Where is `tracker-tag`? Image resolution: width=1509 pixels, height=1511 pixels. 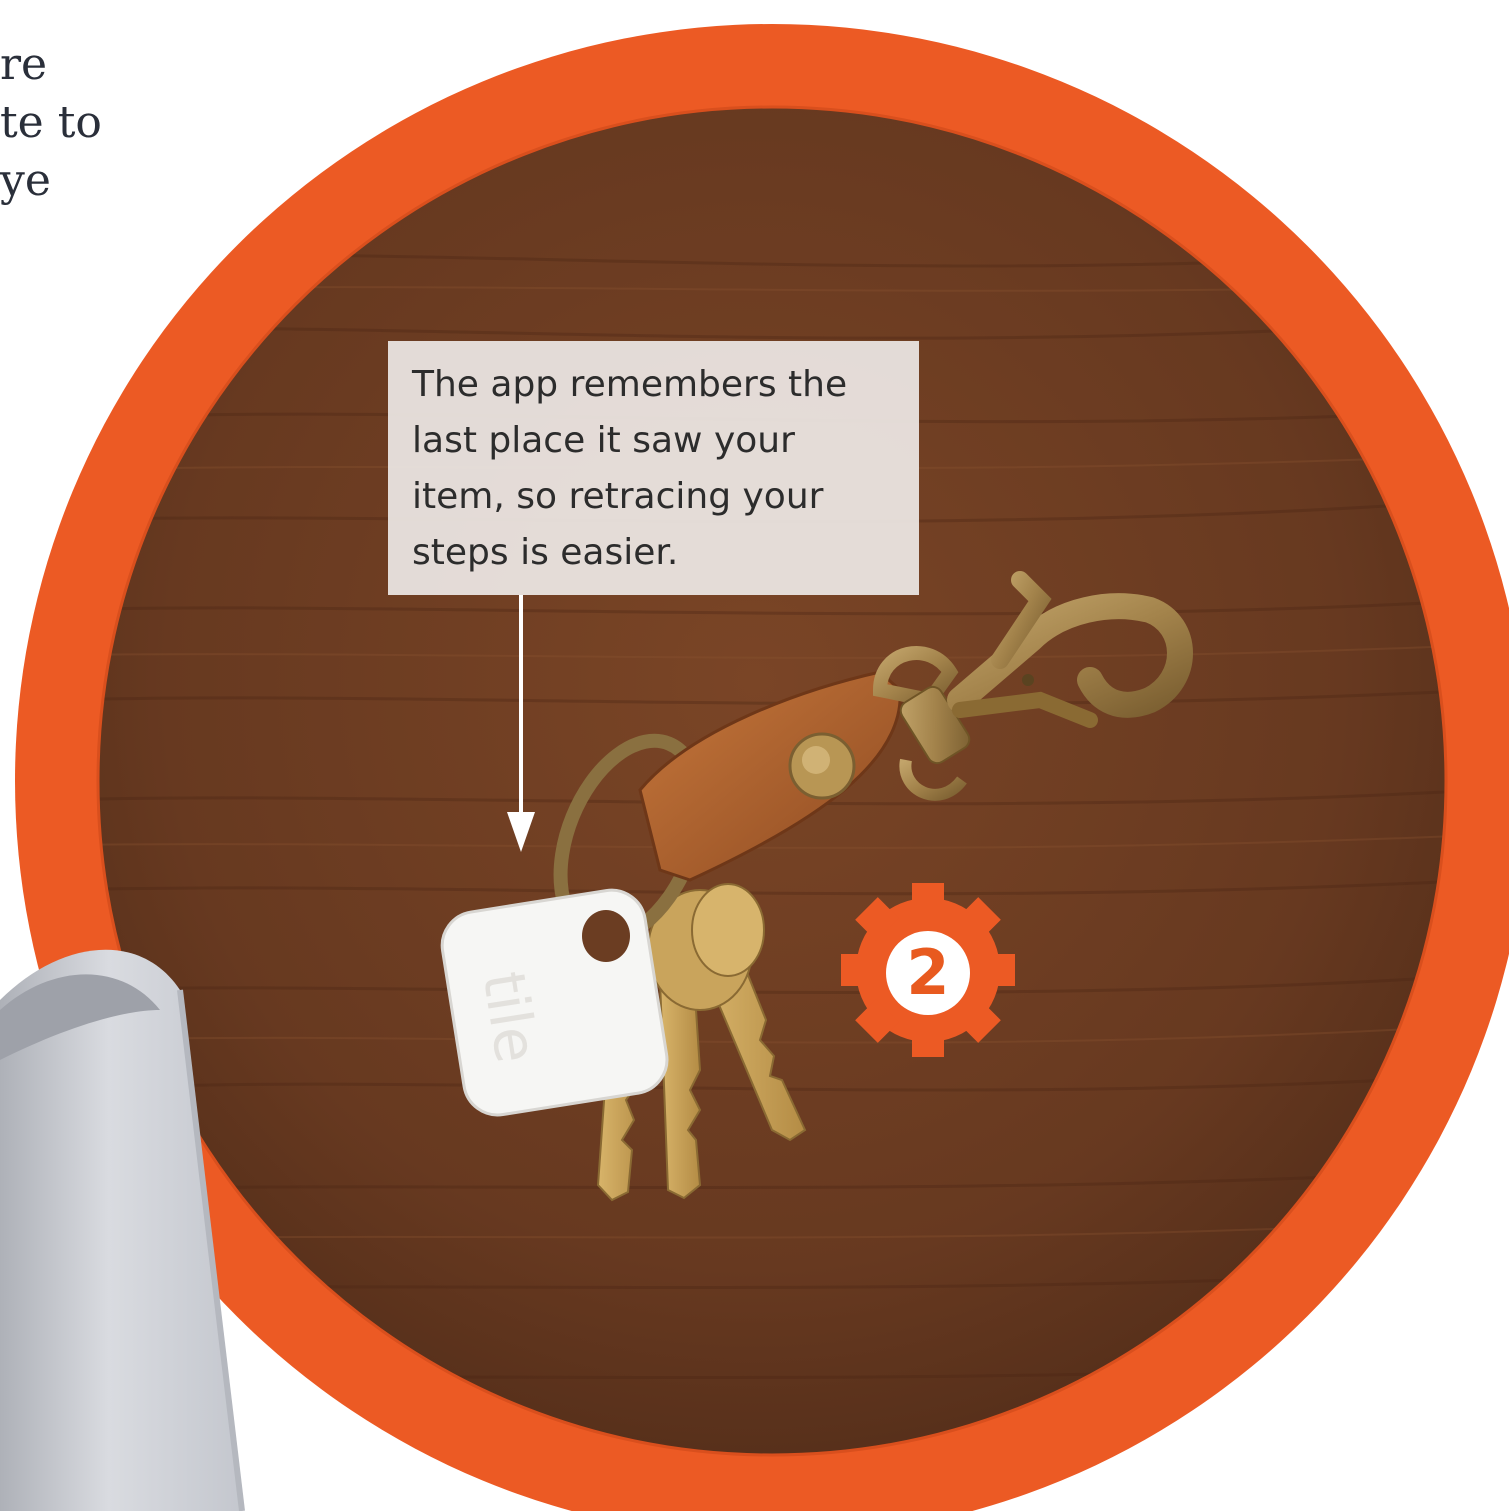
tracker-tag is located at coordinates (554, 1002).